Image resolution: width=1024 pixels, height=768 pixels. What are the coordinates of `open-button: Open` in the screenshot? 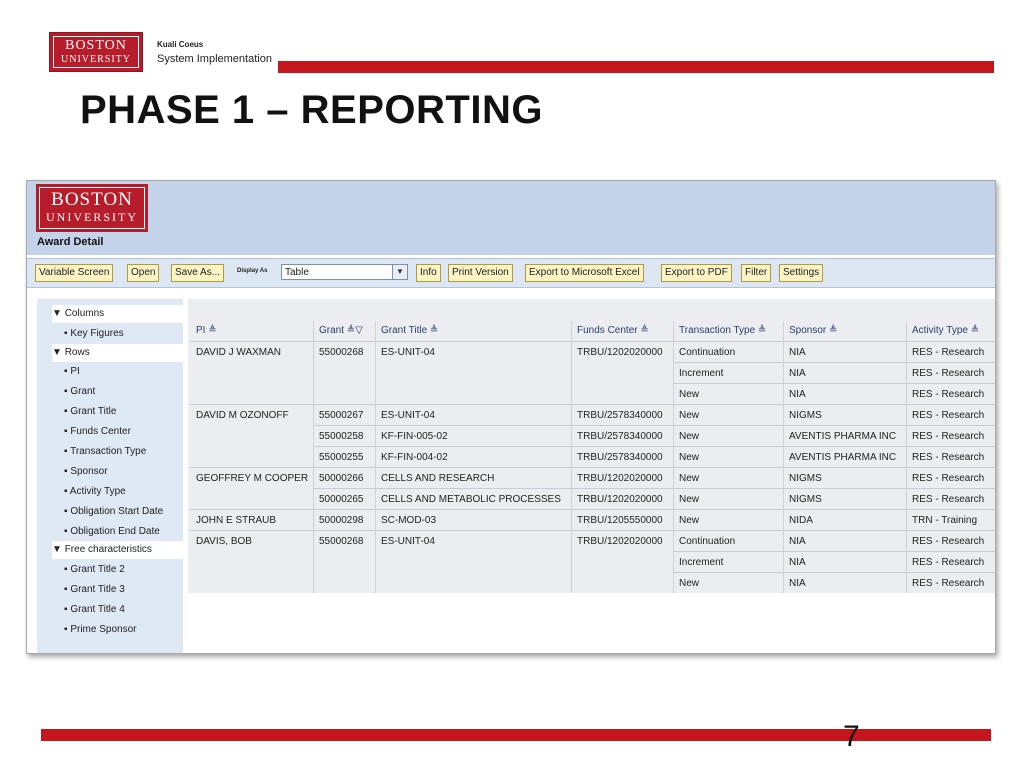 It's located at (143, 273).